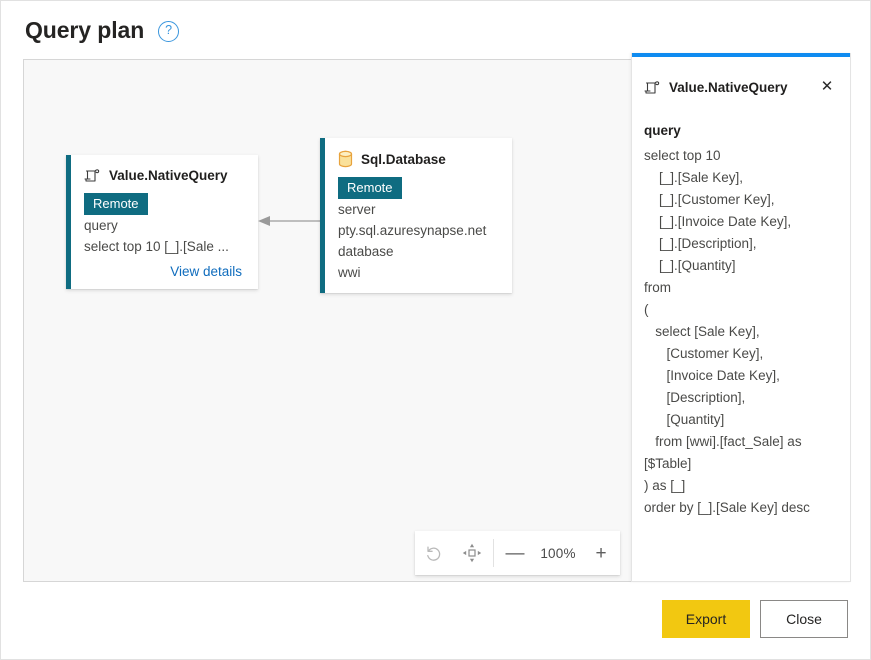  What do you see at coordinates (741, 76) in the screenshot?
I see `details-panel-header: Value.NativeQuery ✕` at bounding box center [741, 76].